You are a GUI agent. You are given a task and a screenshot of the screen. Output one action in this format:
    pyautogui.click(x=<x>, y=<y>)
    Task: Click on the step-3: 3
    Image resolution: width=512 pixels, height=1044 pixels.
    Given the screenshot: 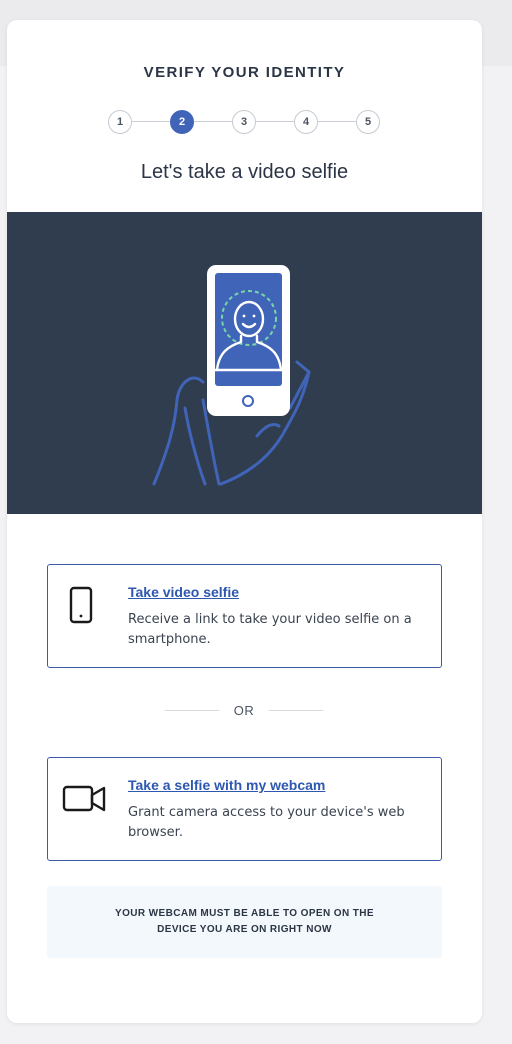 What is the action you would take?
    pyautogui.click(x=244, y=122)
    